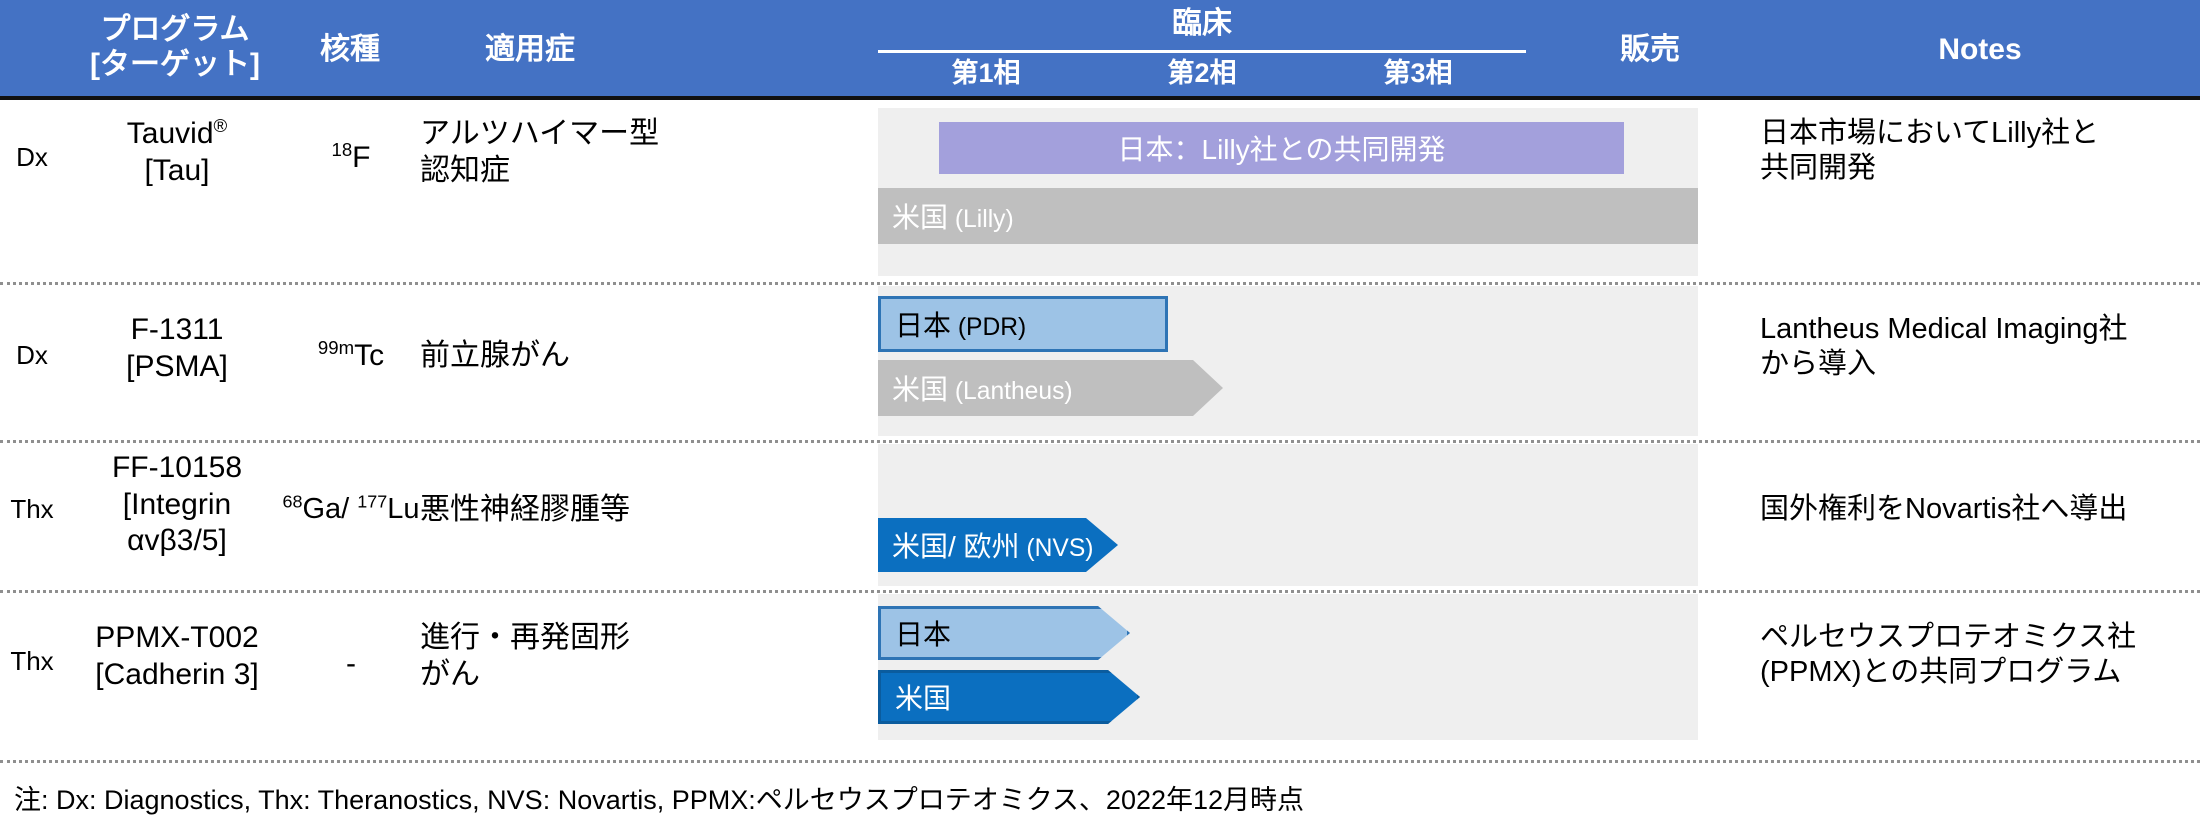 The width and height of the screenshot is (2200, 822). What do you see at coordinates (342, 149) in the screenshot?
I see `nuclide-mass: 18` at bounding box center [342, 149].